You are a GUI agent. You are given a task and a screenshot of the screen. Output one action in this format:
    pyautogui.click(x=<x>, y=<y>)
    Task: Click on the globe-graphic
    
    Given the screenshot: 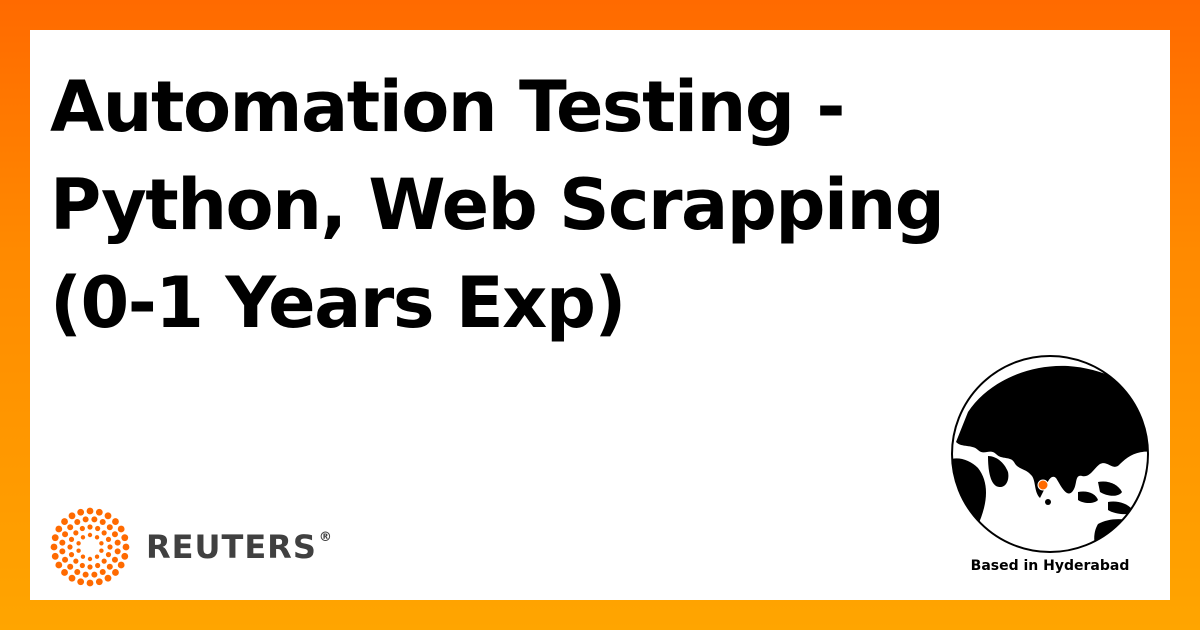 What is the action you would take?
    pyautogui.click(x=1050, y=454)
    